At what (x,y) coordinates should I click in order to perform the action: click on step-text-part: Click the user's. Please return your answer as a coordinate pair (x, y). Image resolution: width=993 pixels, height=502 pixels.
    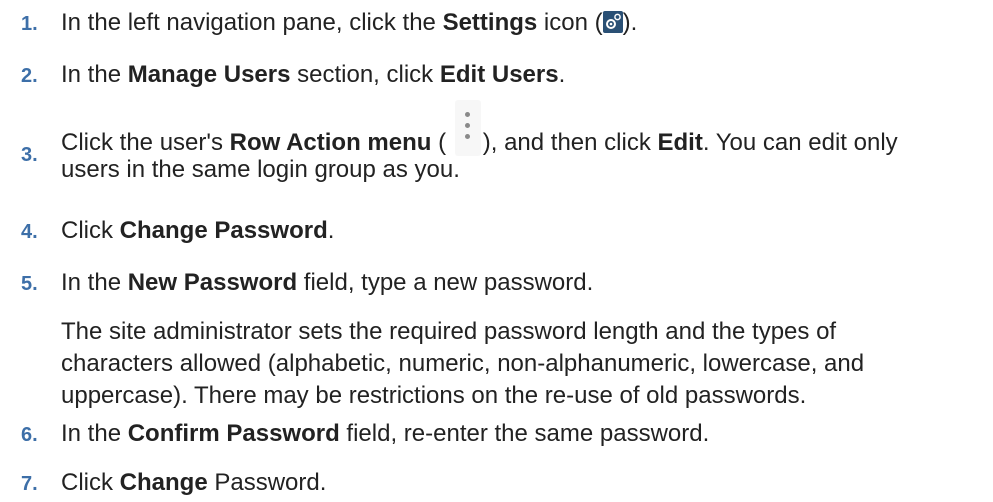
    Looking at the image, I should click on (145, 142).